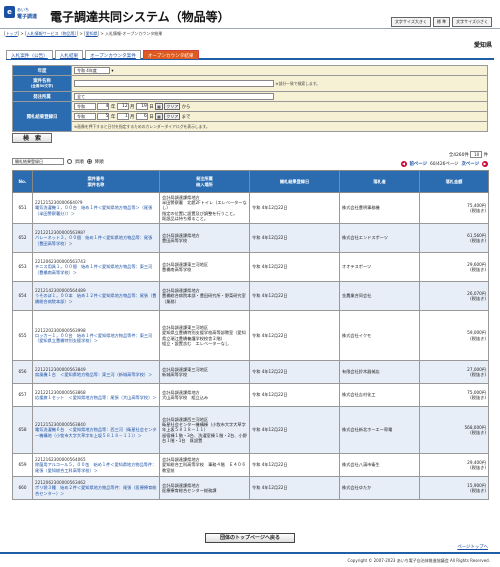 The image size is (500, 567). I want to click on org-delivery: 会計局調達課県地方 豊橋総合病院本部・豊田研究所・野菜研究室（業務）, so click(204, 296).